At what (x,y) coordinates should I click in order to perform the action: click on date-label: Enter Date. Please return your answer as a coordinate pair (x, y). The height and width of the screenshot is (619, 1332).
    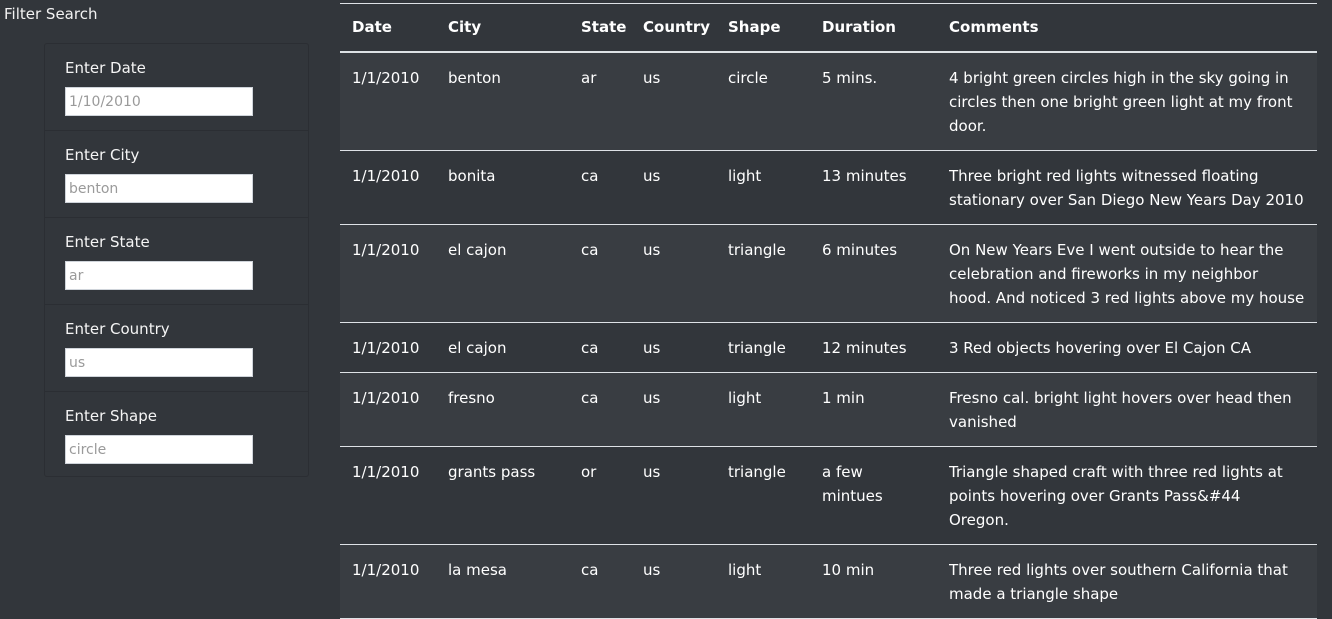
    Looking at the image, I should click on (105, 68).